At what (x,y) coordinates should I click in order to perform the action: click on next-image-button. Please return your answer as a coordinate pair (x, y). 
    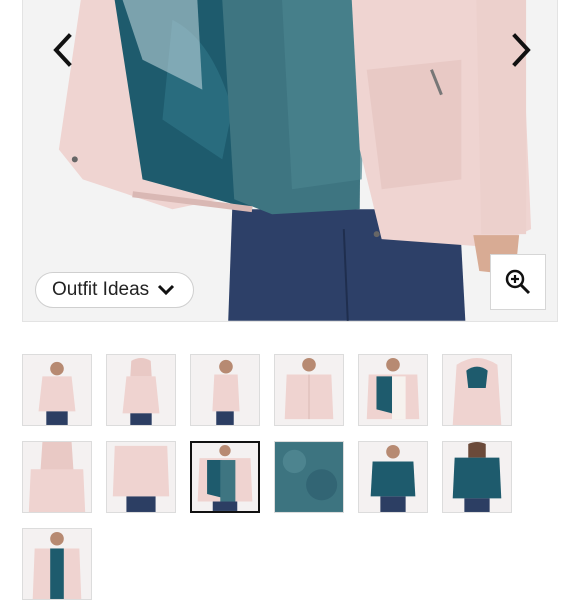
    Looking at the image, I should click on (521, 50).